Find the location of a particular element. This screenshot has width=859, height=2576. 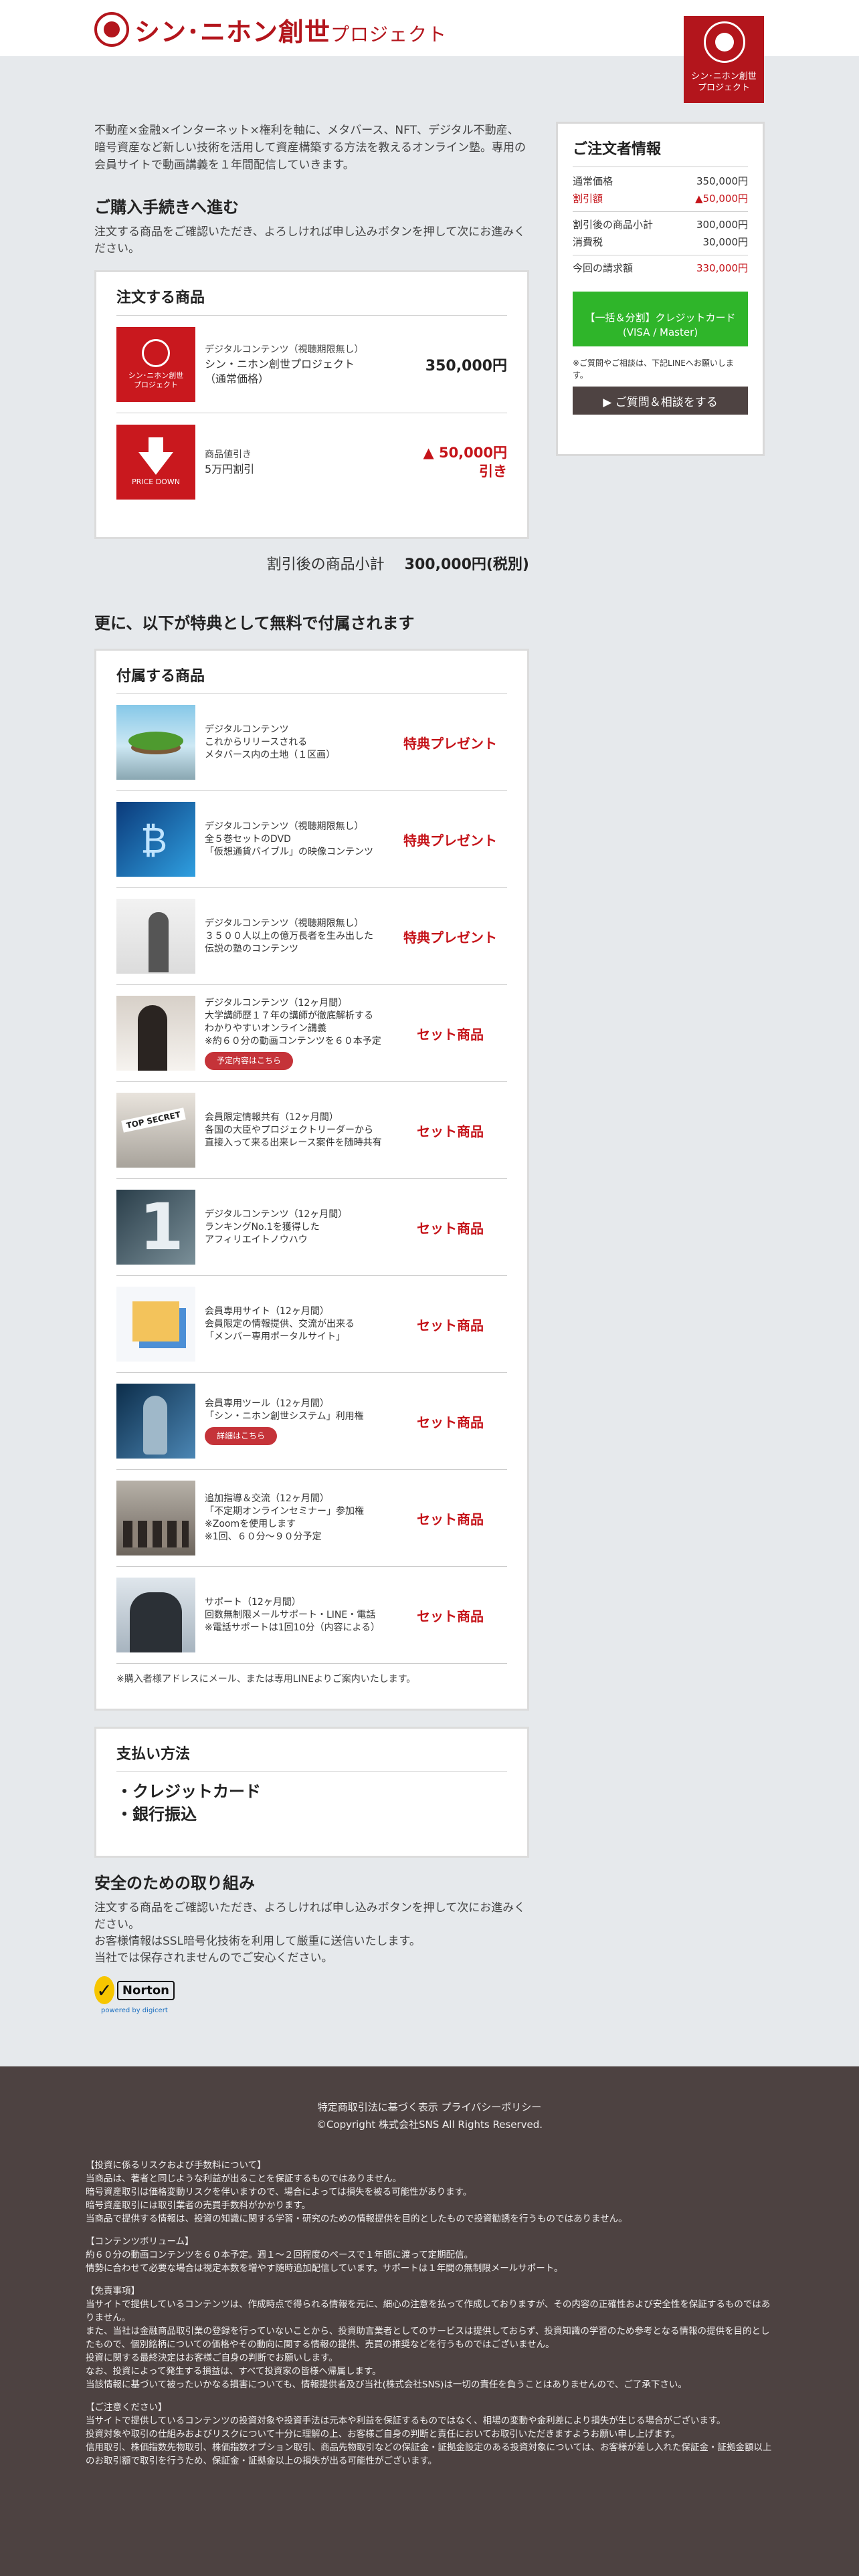

bonus-line: ※約６０分の動画コンテンツを６０本予定 is located at coordinates (293, 1041).